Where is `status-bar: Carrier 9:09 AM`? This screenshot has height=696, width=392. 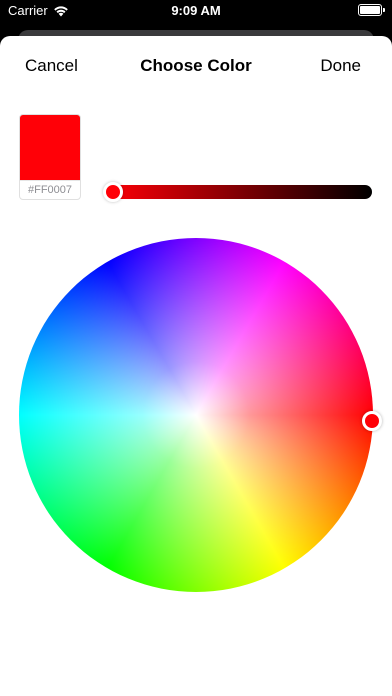 status-bar: Carrier 9:09 AM is located at coordinates (196, 11).